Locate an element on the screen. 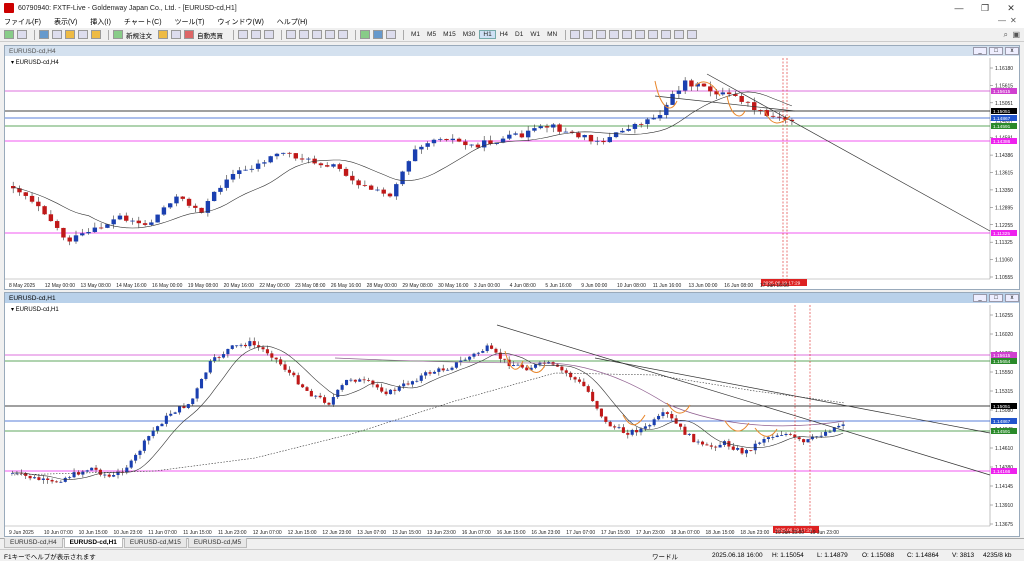 The height and width of the screenshot is (561, 1024). metaeditor-icon is located at coordinates (163, 34).